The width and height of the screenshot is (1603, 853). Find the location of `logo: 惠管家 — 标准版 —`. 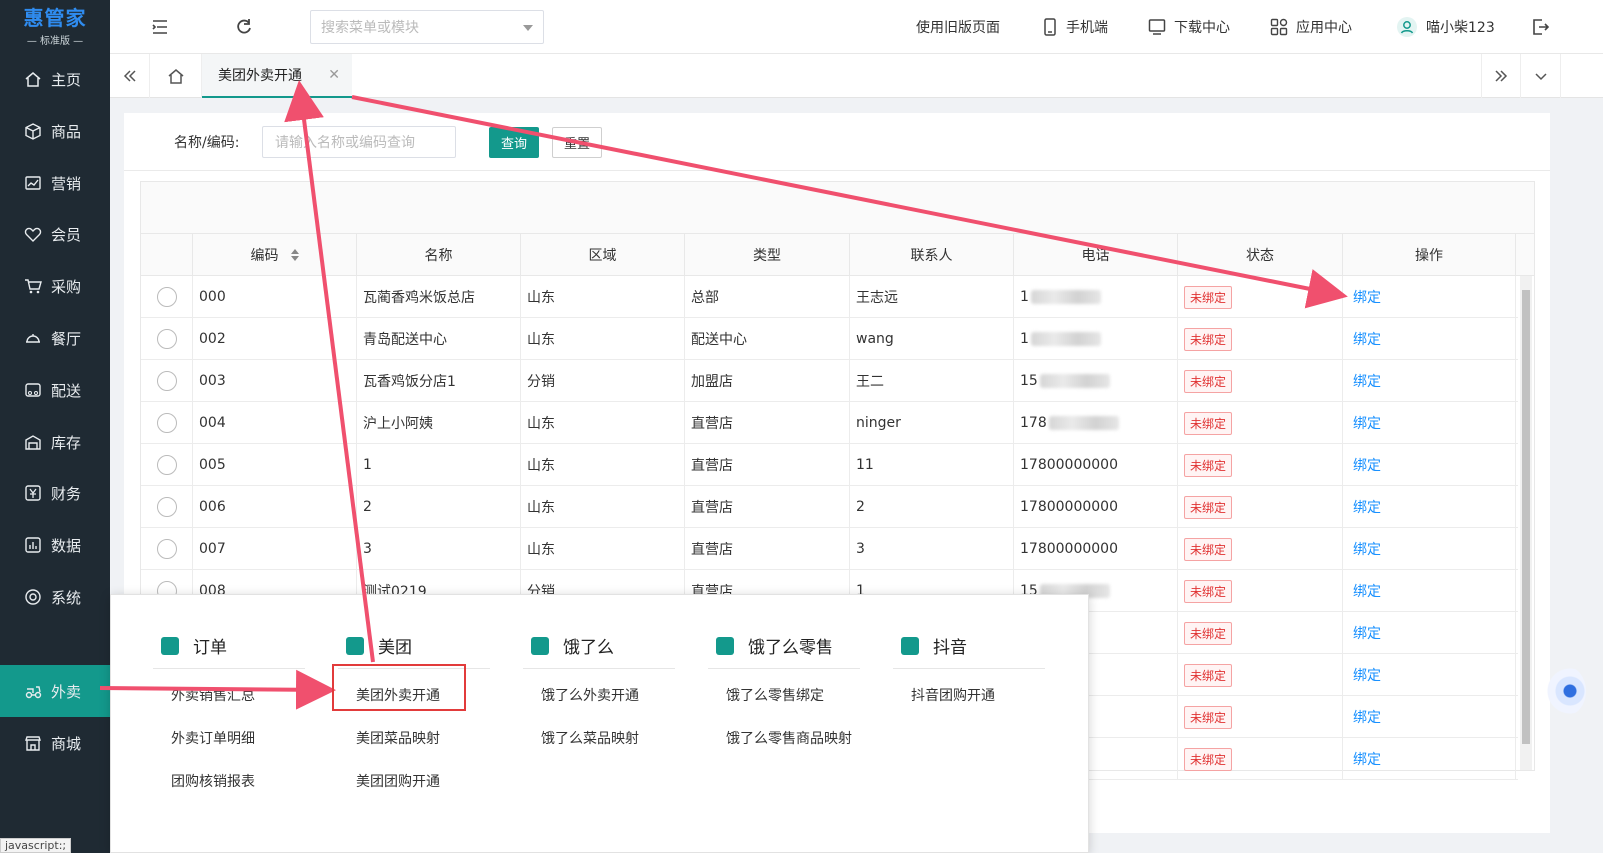

logo: 惠管家 — 标准版 — is located at coordinates (55, 24).